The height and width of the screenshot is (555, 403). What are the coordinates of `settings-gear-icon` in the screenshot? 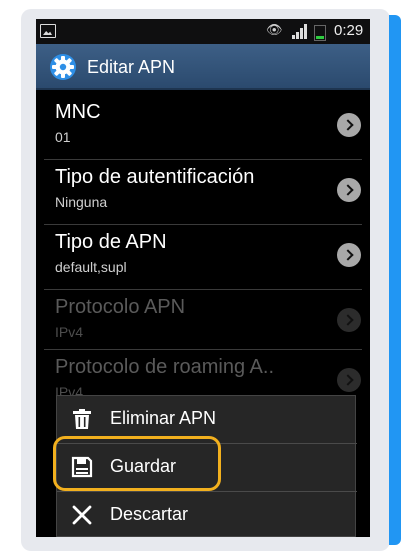 It's located at (63, 67).